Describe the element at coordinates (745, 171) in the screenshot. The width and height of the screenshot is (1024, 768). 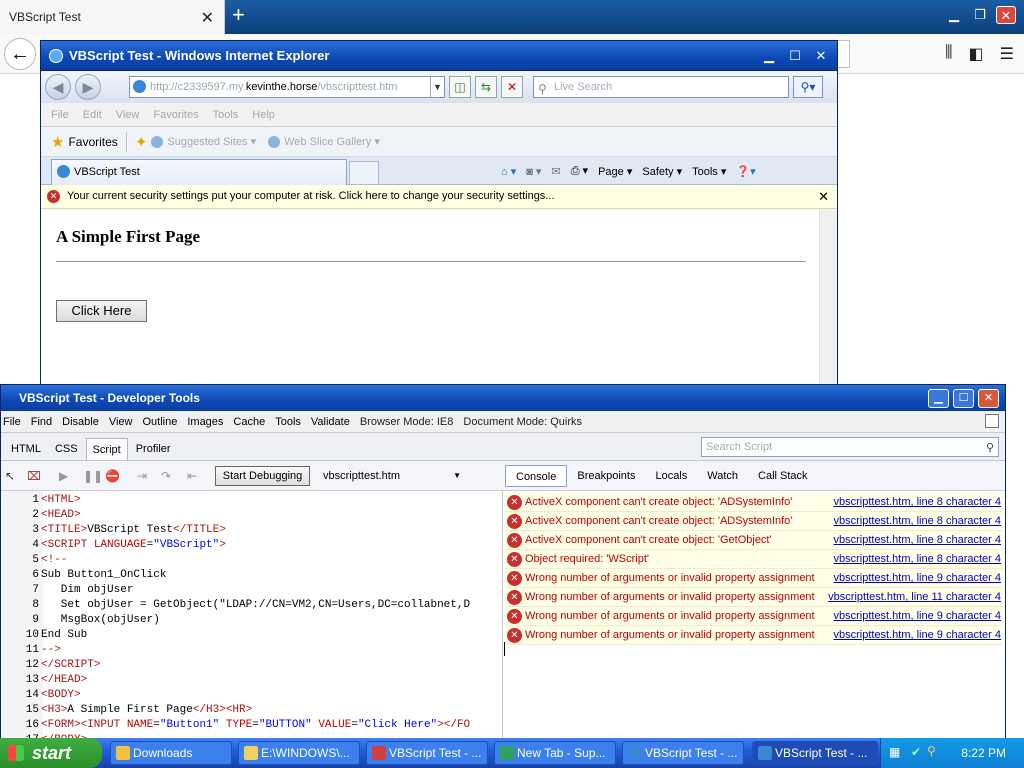
I see `help-icon: ❓▾` at that location.